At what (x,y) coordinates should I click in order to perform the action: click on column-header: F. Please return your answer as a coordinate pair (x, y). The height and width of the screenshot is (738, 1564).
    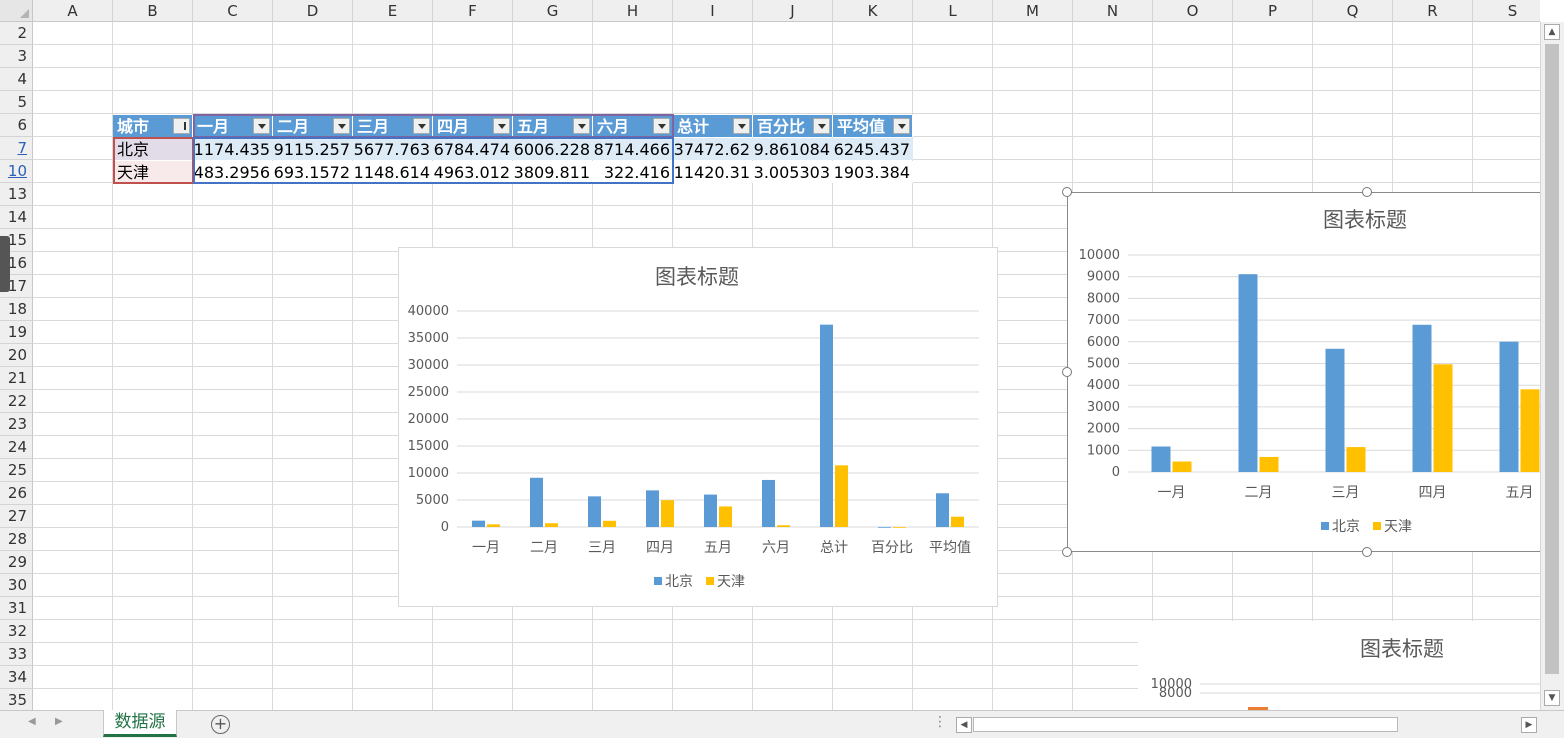
    Looking at the image, I should click on (473, 11).